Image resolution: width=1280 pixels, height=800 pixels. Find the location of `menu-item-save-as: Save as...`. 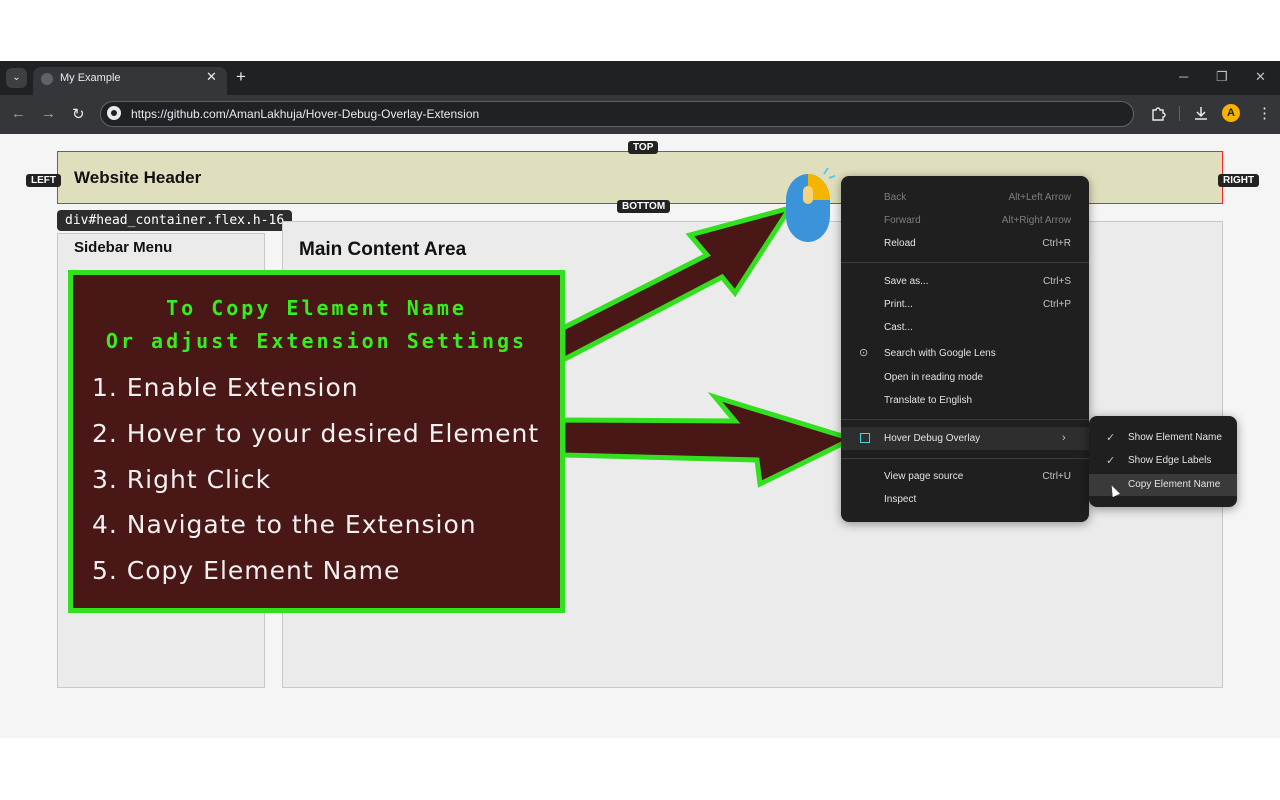

menu-item-save-as: Save as... is located at coordinates (906, 281).